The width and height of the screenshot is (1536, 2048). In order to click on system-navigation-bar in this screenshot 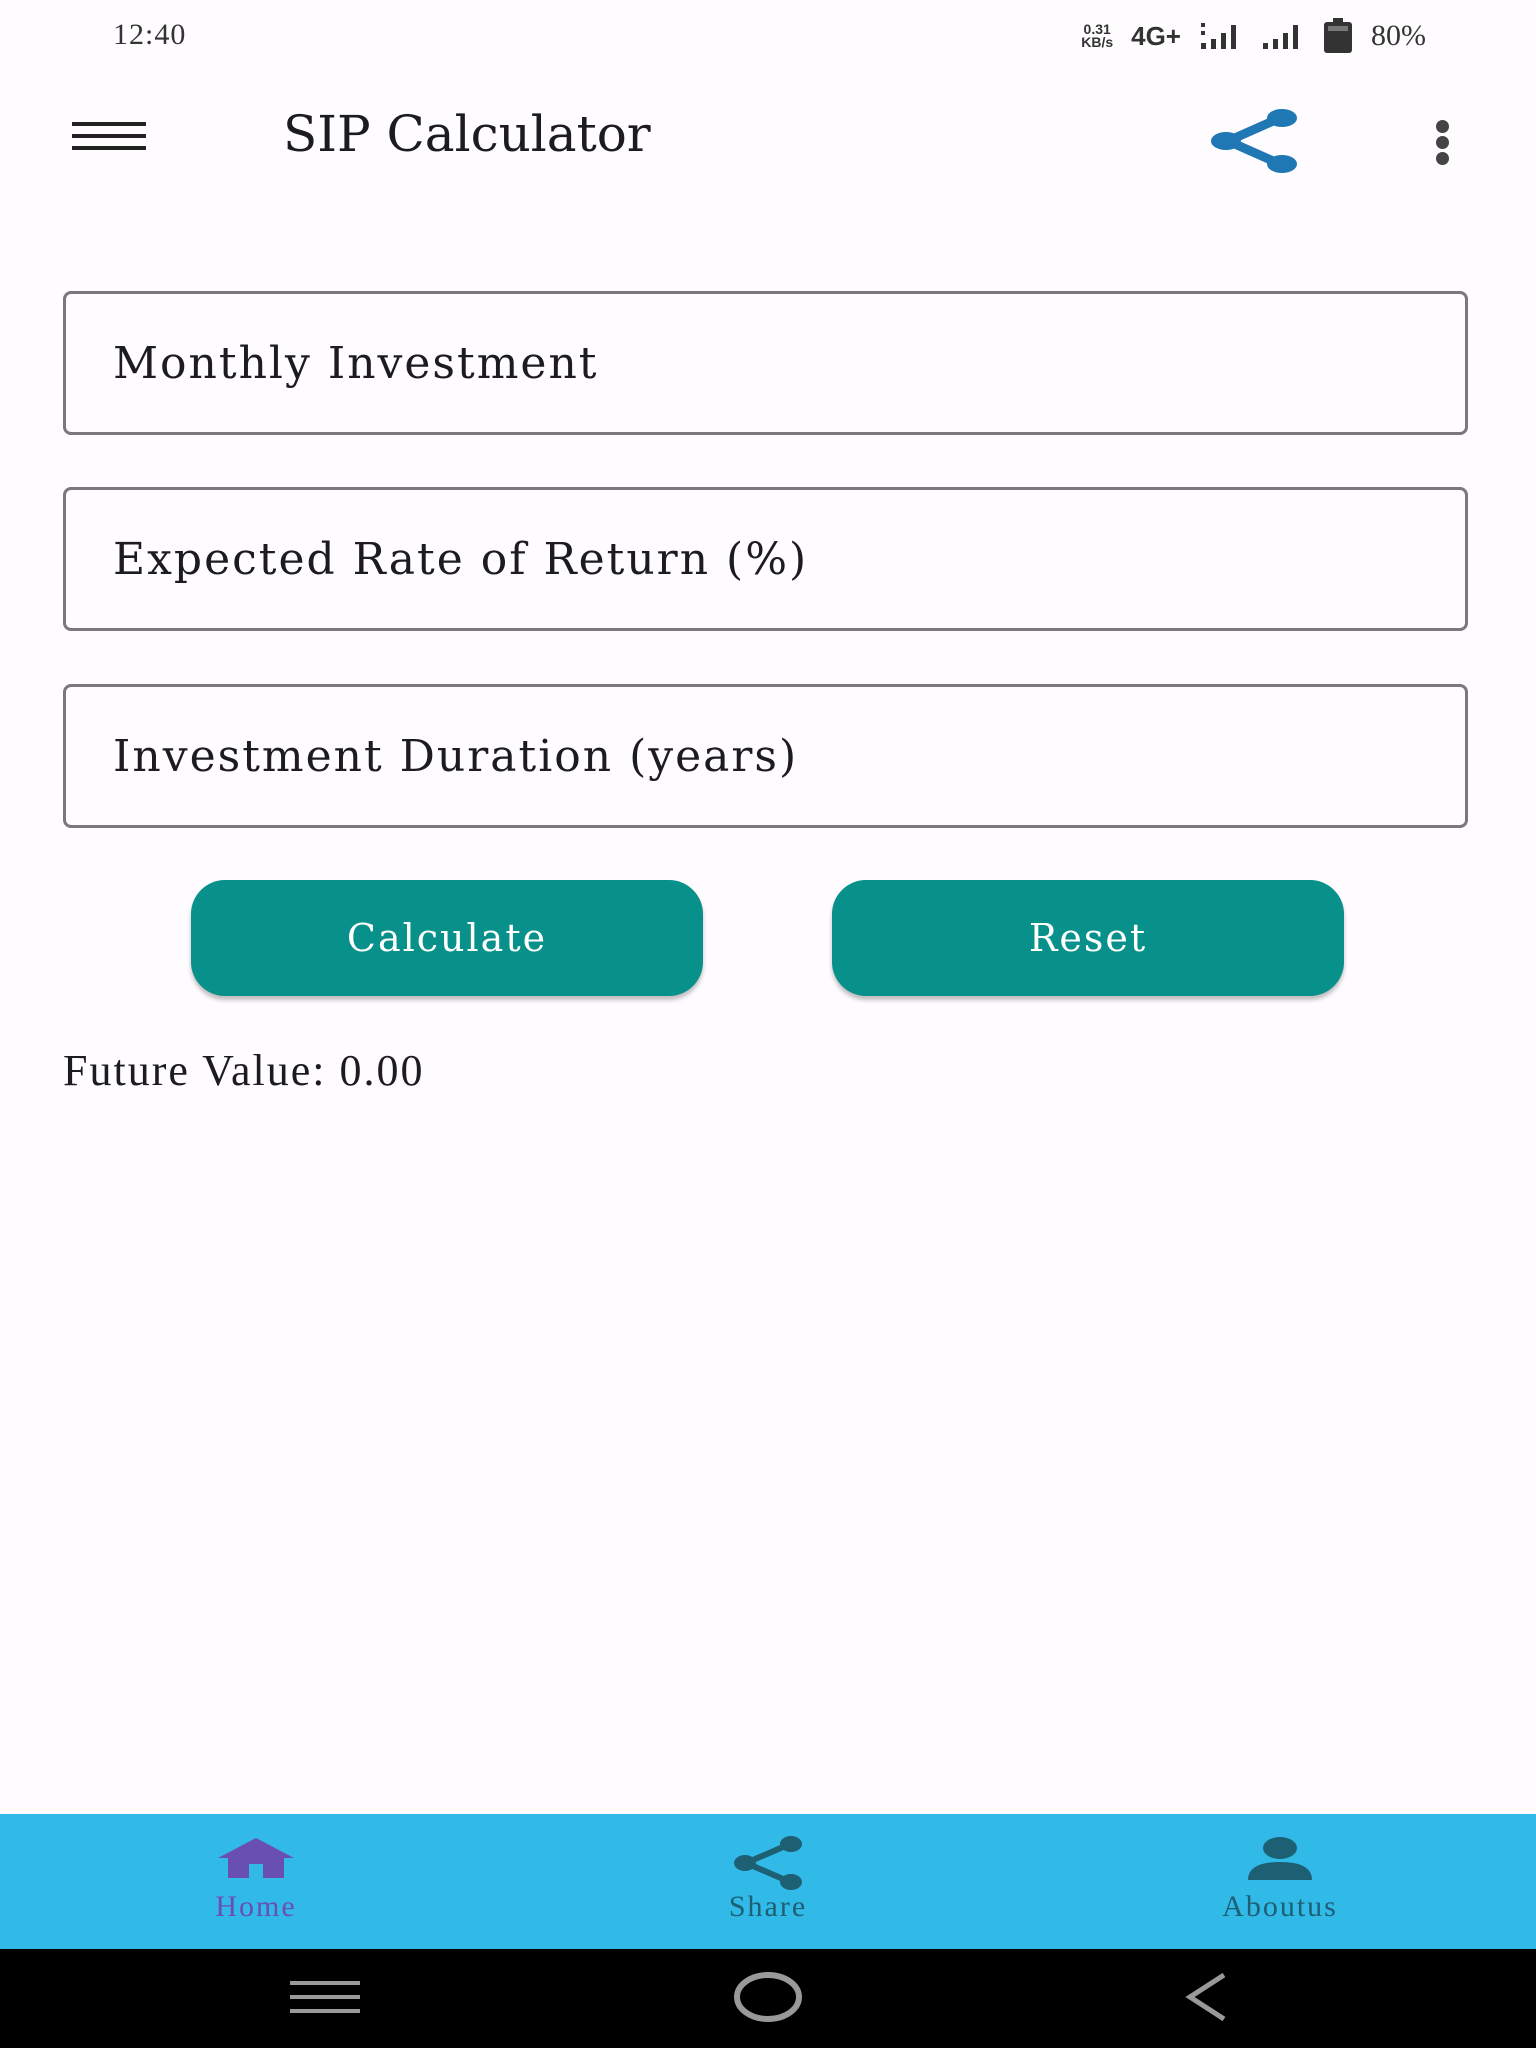, I will do `click(768, 1998)`.